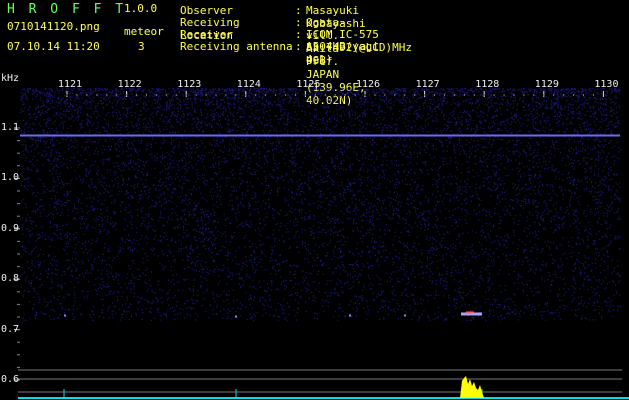 The width and height of the screenshot is (629, 400). I want to click on freq-tick-label: 0.7, so click(10, 329).